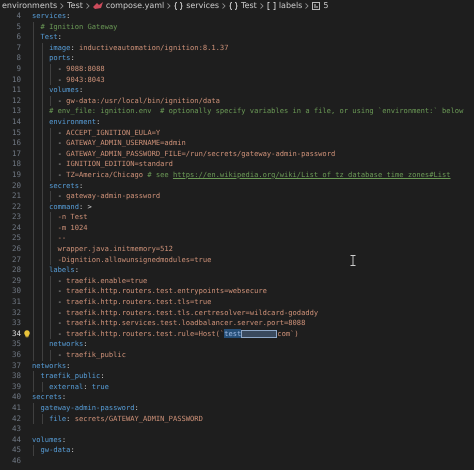 This screenshot has width=474, height=470. I want to click on brackets-icon, so click(271, 6).